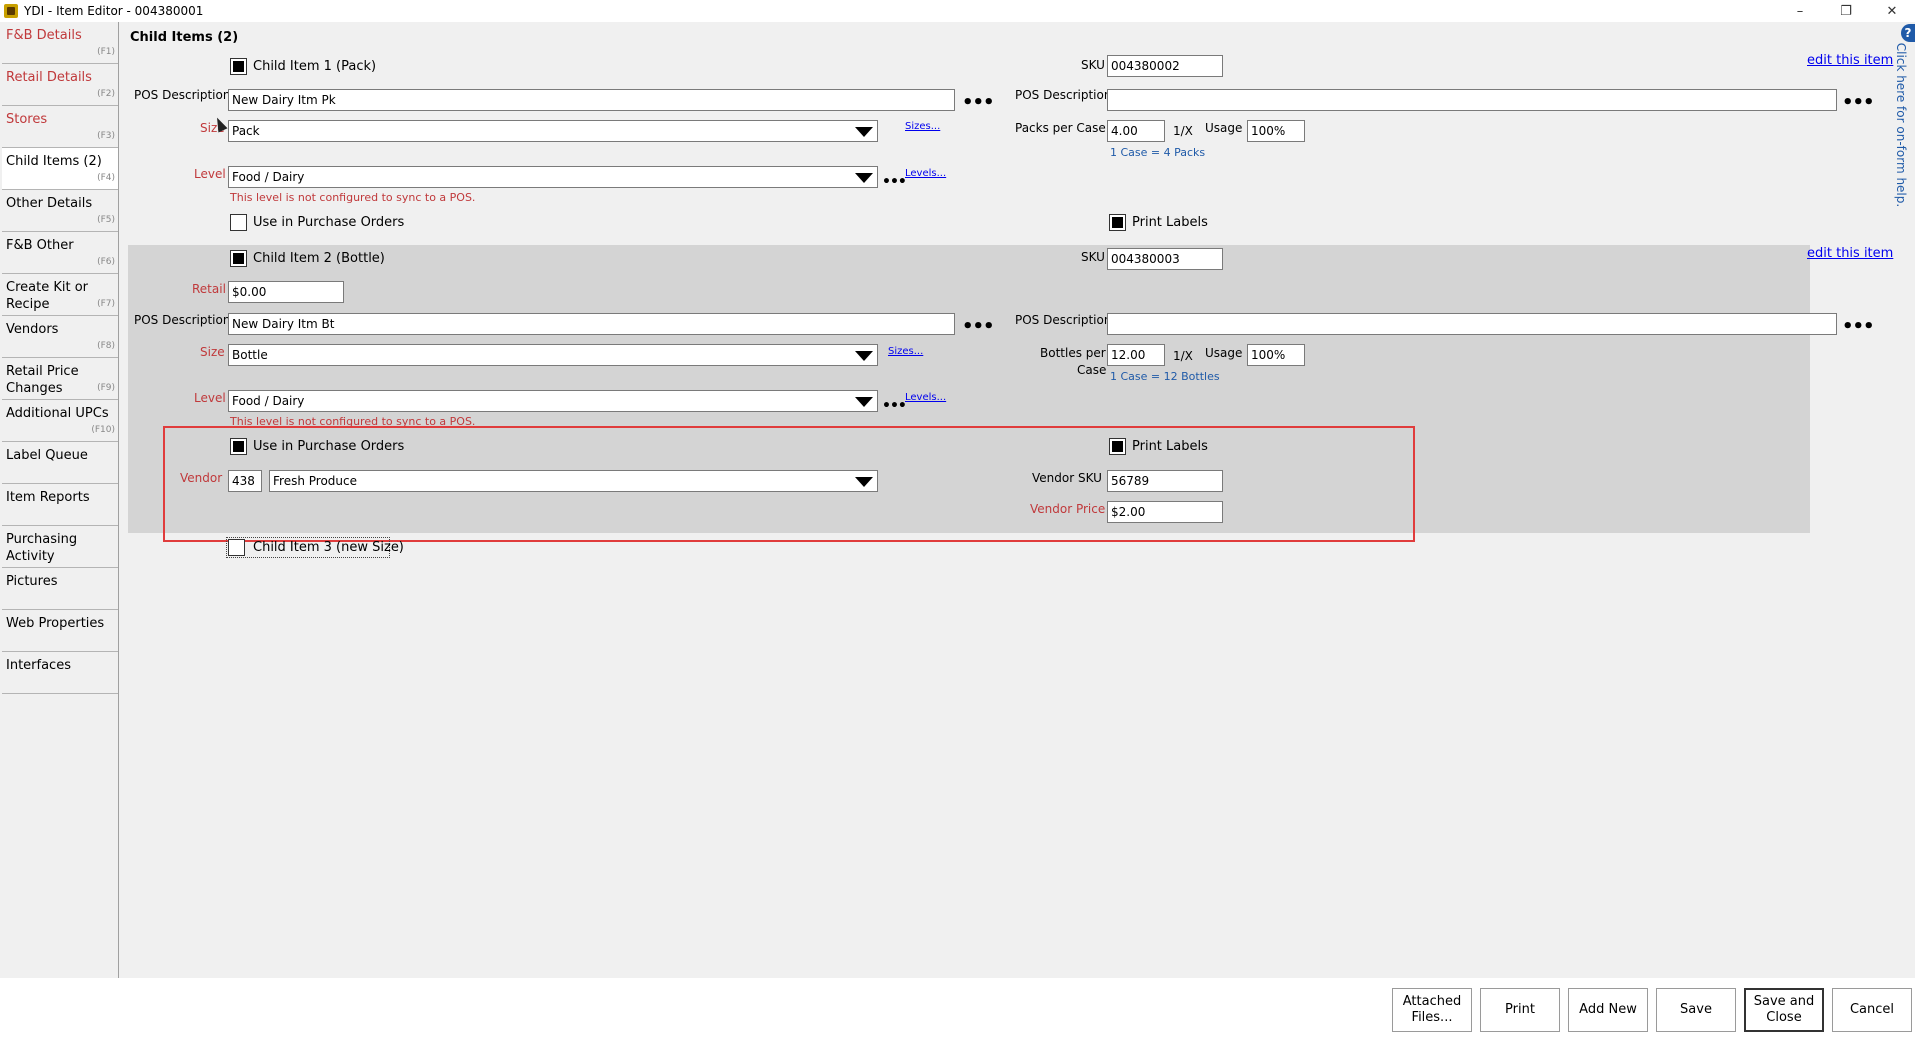 Image resolution: width=1915 pixels, height=1038 pixels. What do you see at coordinates (40, 245) in the screenshot?
I see `sidebar-item-label: F&B Other` at bounding box center [40, 245].